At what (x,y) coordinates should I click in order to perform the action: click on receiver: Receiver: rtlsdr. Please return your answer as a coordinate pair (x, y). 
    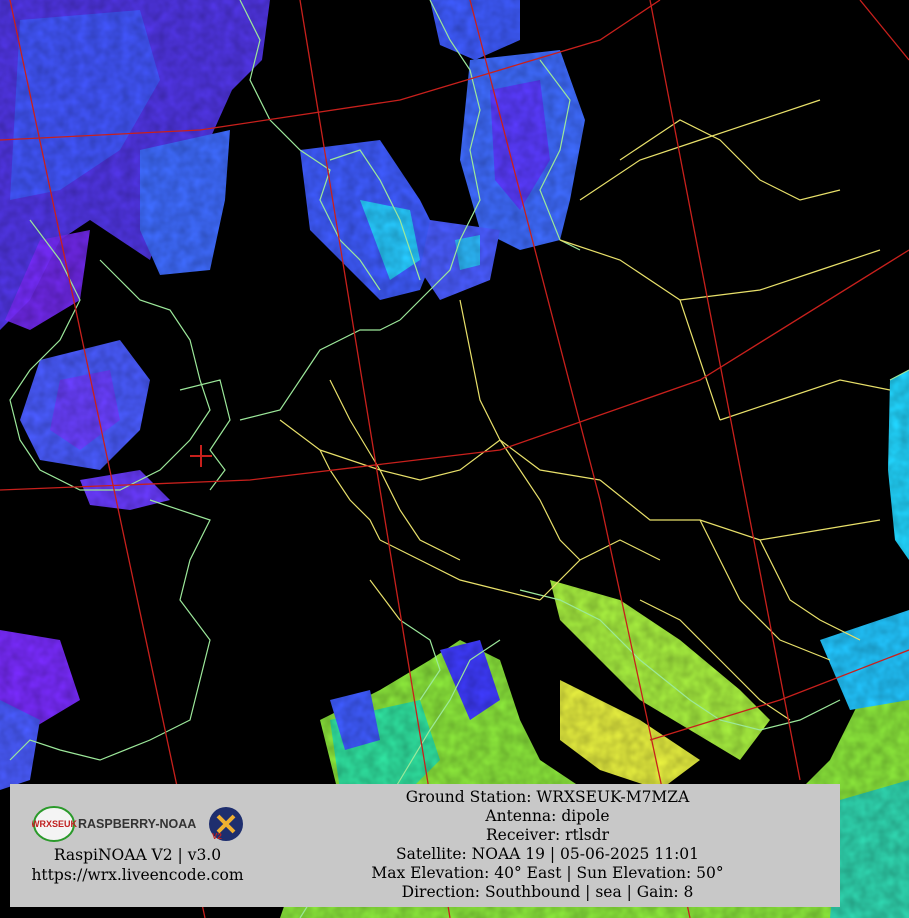
    Looking at the image, I should click on (547, 835).